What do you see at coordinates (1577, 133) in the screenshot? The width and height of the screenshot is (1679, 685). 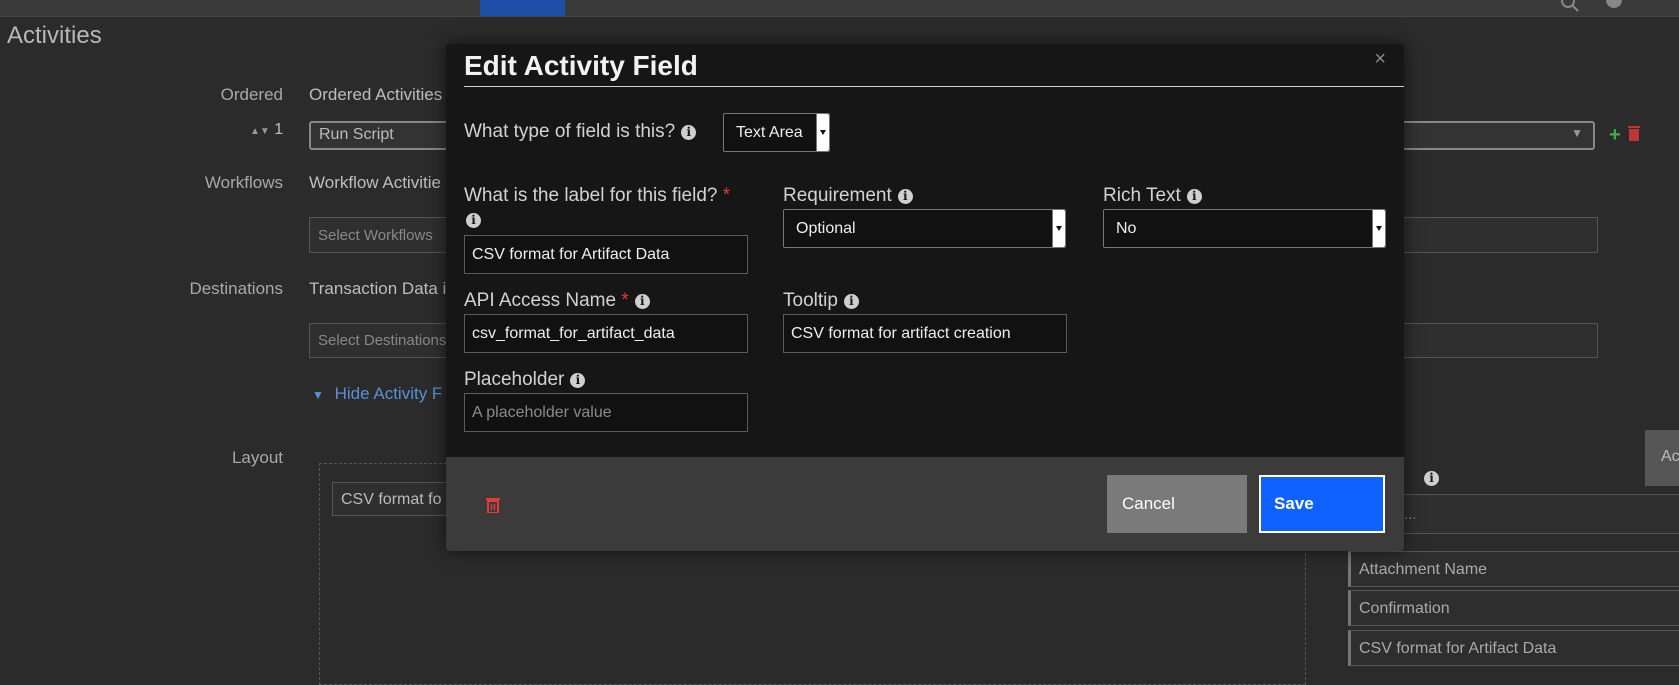 I see `chevron-down-icon: ▼` at bounding box center [1577, 133].